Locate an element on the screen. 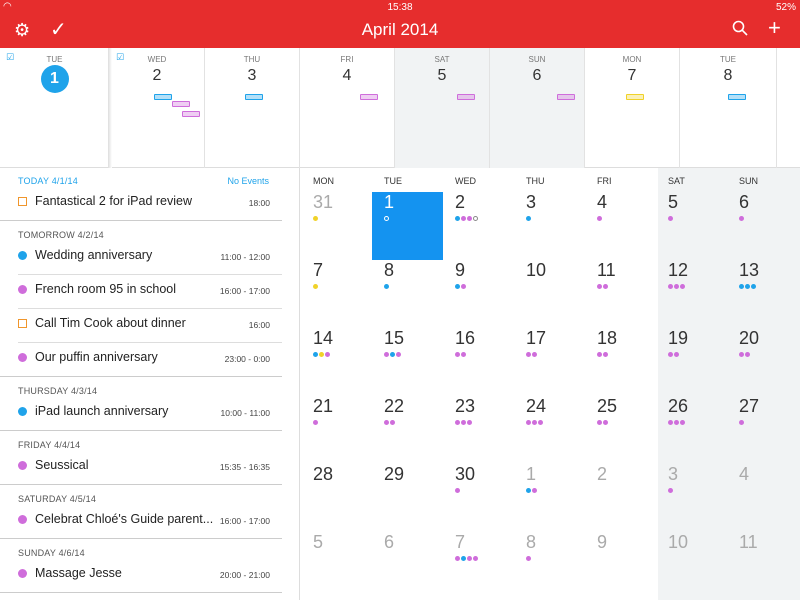 Image resolution: width=800 pixels, height=600 pixels. today-circle: 1 is located at coordinates (54, 79).